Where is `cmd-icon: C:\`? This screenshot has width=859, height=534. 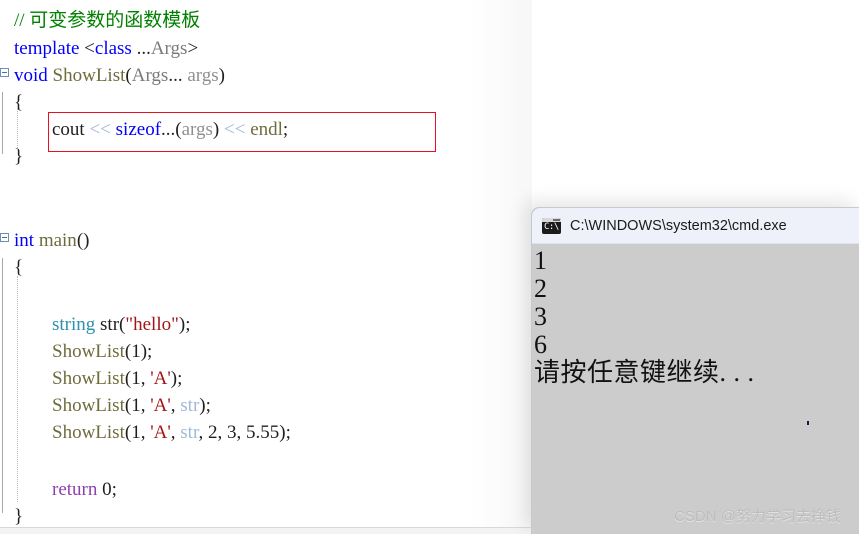
cmd-icon: C:\ is located at coordinates (551, 225).